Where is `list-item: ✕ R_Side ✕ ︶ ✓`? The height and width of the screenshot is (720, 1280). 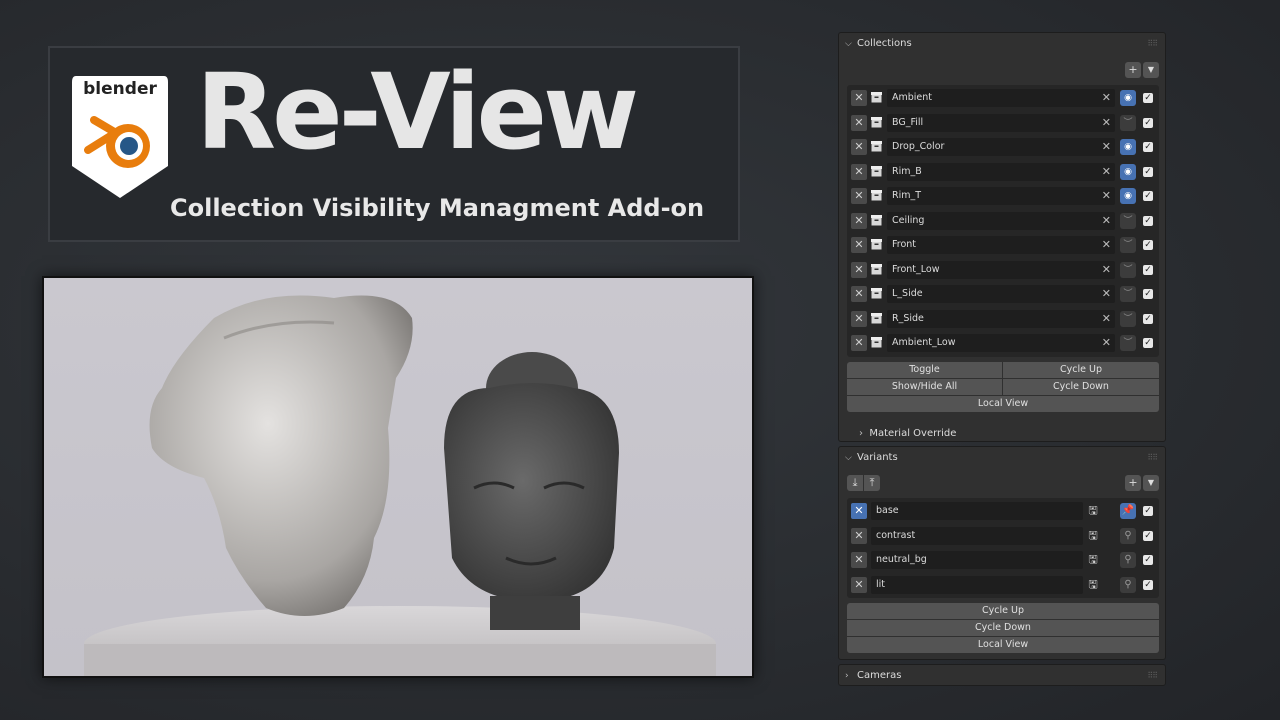 list-item: ✕ R_Side ✕ ︶ ✓ is located at coordinates (1003, 319).